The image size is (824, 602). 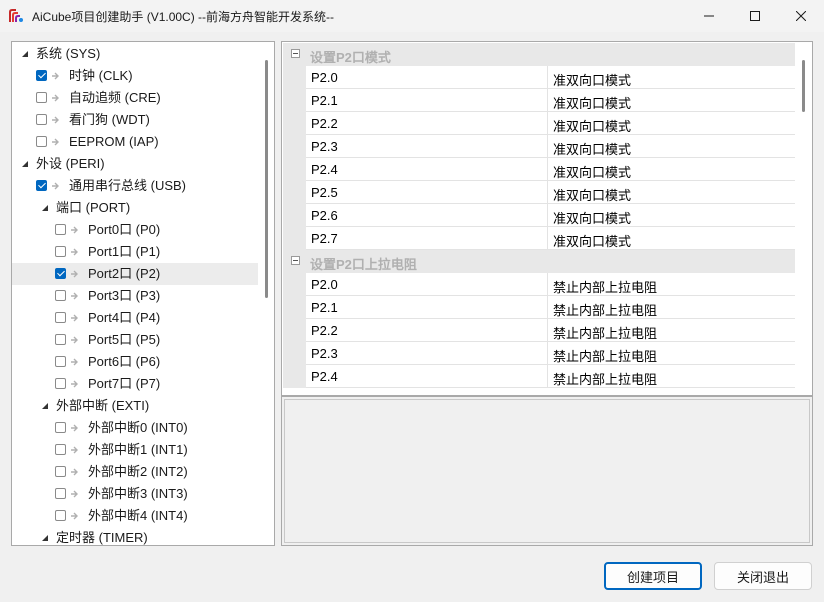 I want to click on tree-item: 外部中断1 (INT1), so click(x=135, y=450).